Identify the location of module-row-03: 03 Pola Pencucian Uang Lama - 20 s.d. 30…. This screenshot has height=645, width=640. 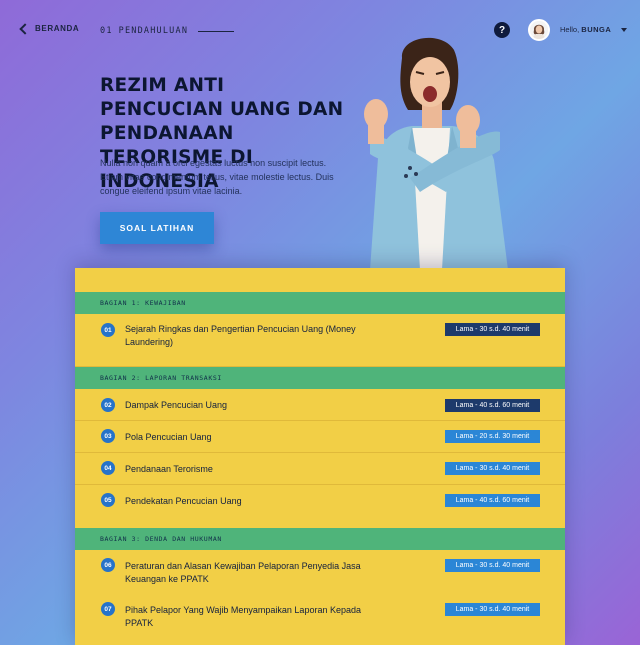
(320, 437).